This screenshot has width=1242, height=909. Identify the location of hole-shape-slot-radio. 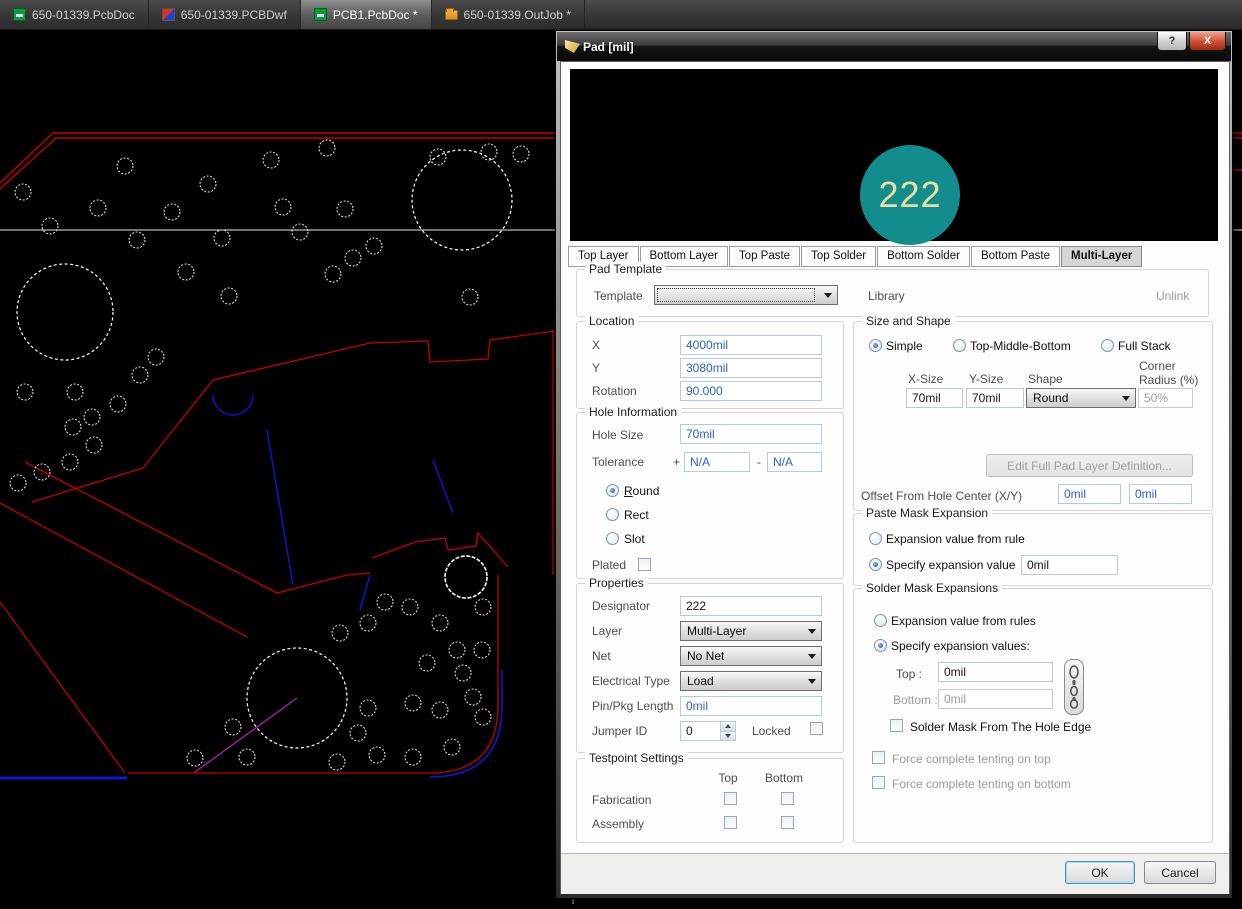
(612, 538).